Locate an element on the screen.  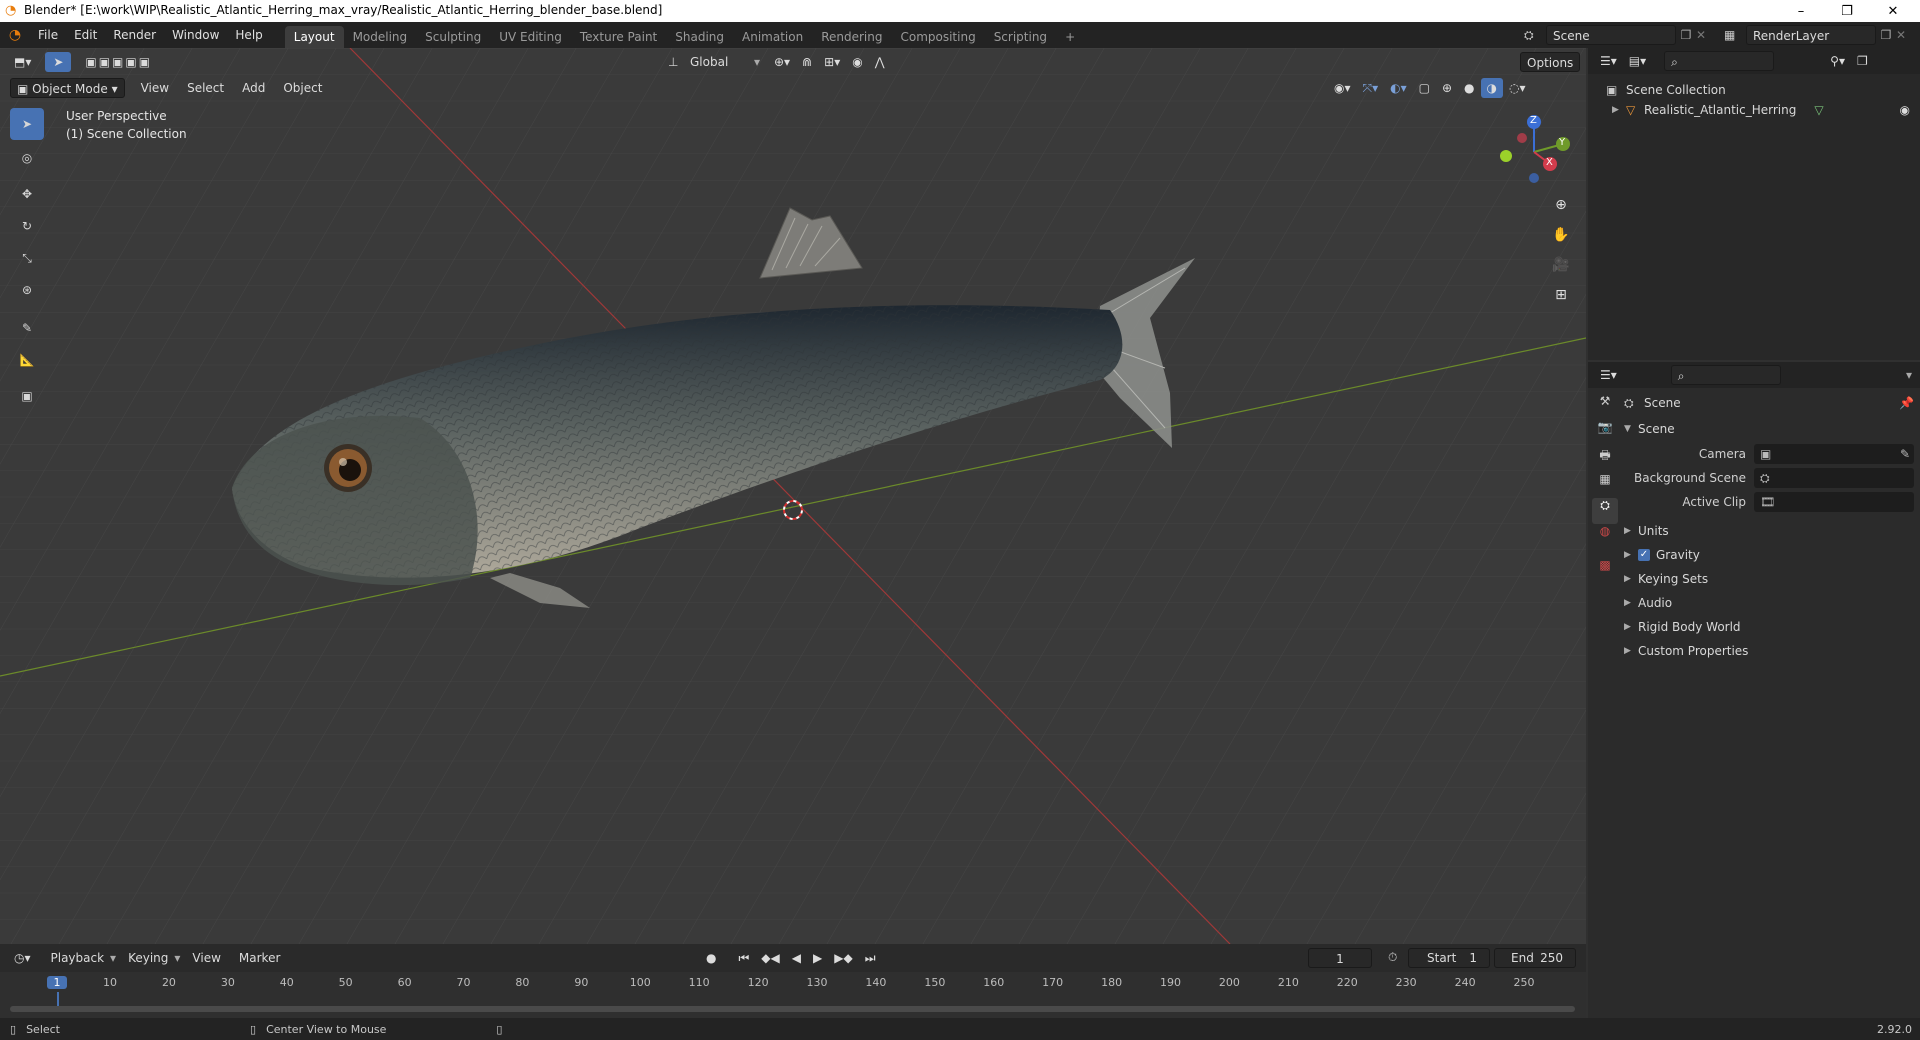
tab-sculpting: Sculpting is located at coordinates (453, 37).